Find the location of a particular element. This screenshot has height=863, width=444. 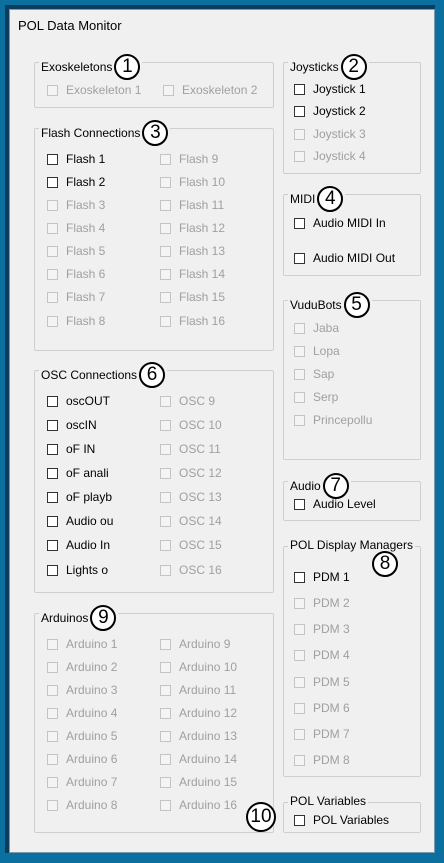

checkbox-pdm-6: PDM 6 is located at coordinates (322, 708).